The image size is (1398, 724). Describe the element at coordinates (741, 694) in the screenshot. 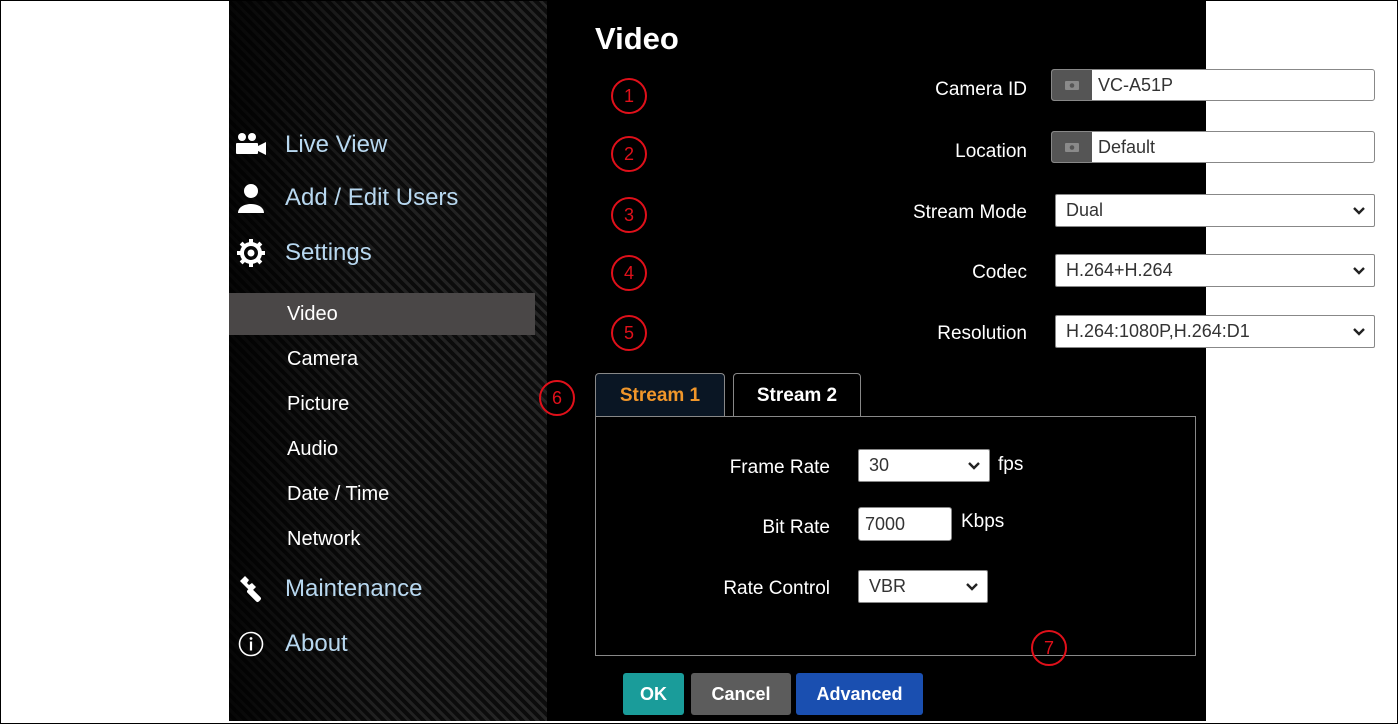

I see `cancel-button: Cancel` at that location.